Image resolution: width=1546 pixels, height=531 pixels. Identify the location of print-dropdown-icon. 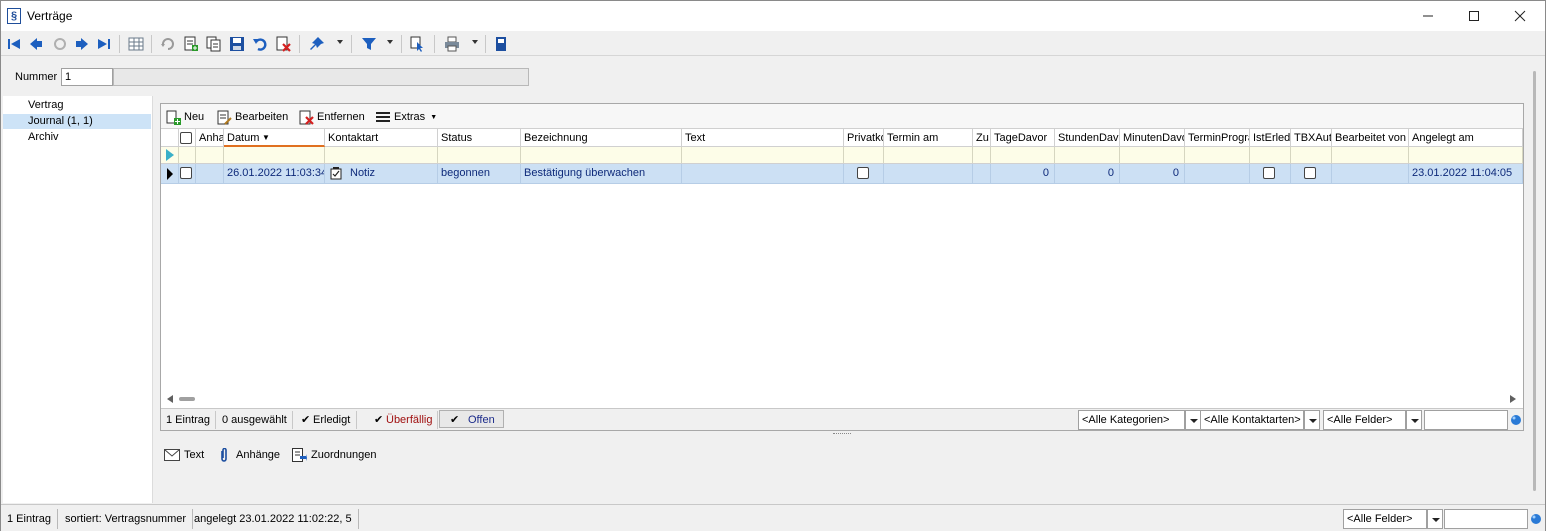
(475, 42).